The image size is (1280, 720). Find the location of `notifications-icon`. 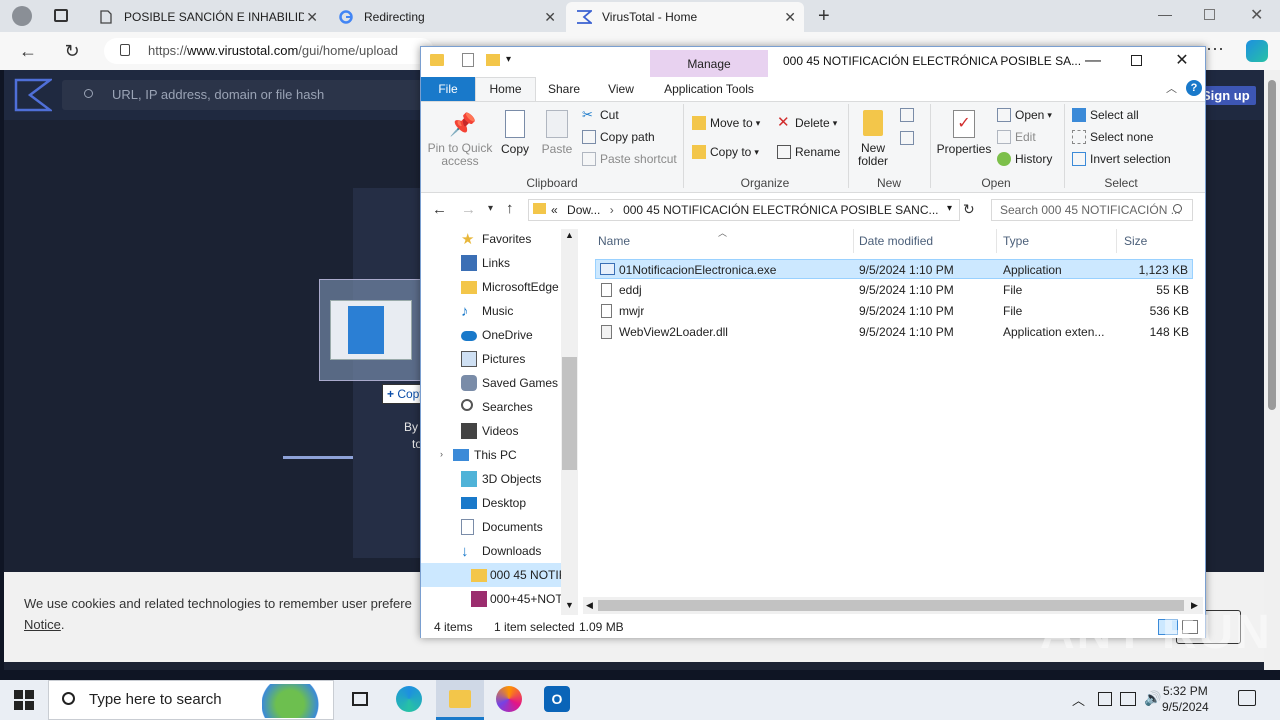

notifications-icon is located at coordinates (1247, 698).